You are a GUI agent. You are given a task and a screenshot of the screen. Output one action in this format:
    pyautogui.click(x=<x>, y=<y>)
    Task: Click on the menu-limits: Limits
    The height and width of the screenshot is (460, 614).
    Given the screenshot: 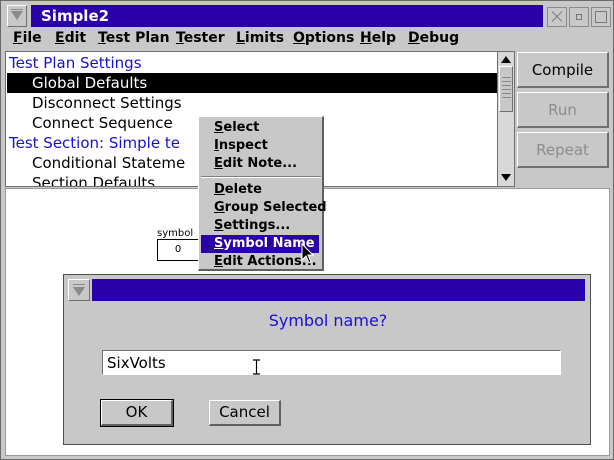 What is the action you would take?
    pyautogui.click(x=260, y=38)
    